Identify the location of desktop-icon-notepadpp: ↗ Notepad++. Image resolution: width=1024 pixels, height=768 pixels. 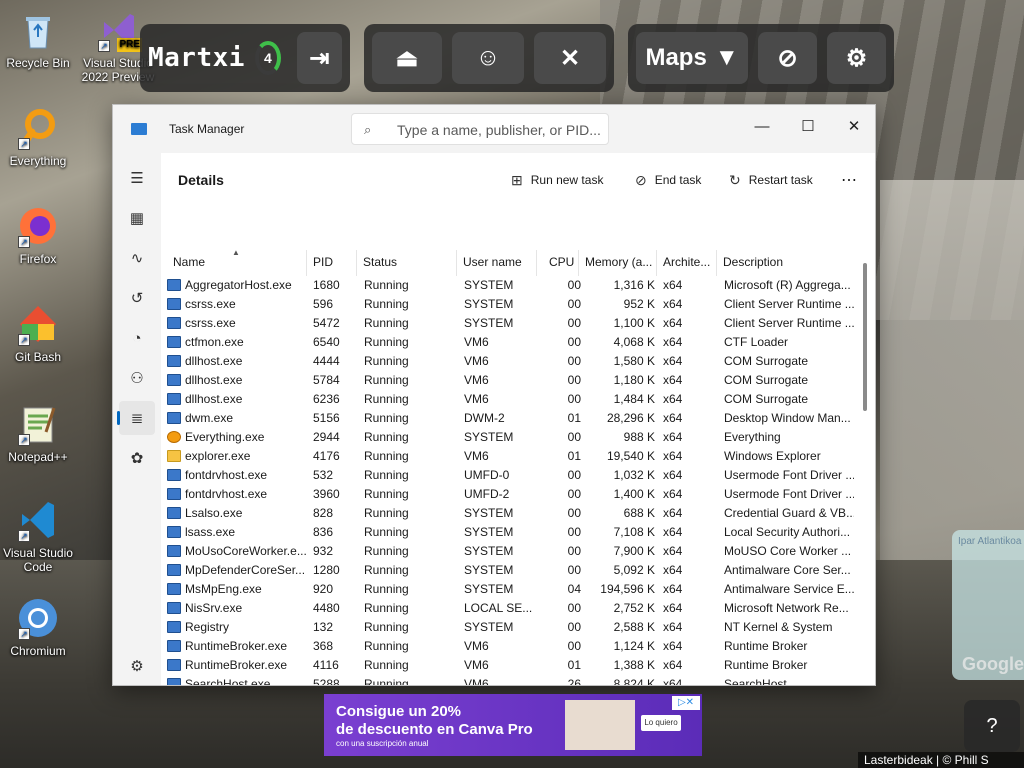
(38, 433).